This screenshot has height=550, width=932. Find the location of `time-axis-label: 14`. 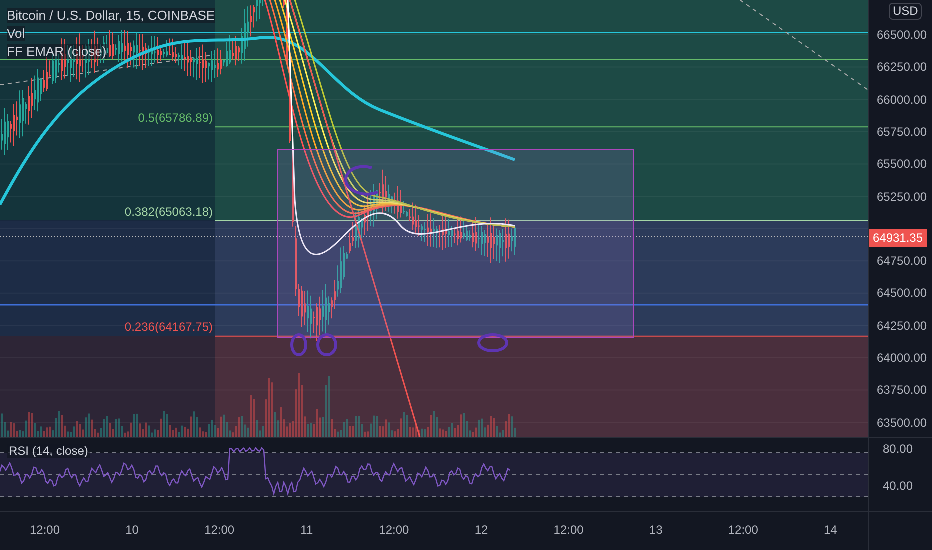

time-axis-label: 14 is located at coordinates (830, 530).